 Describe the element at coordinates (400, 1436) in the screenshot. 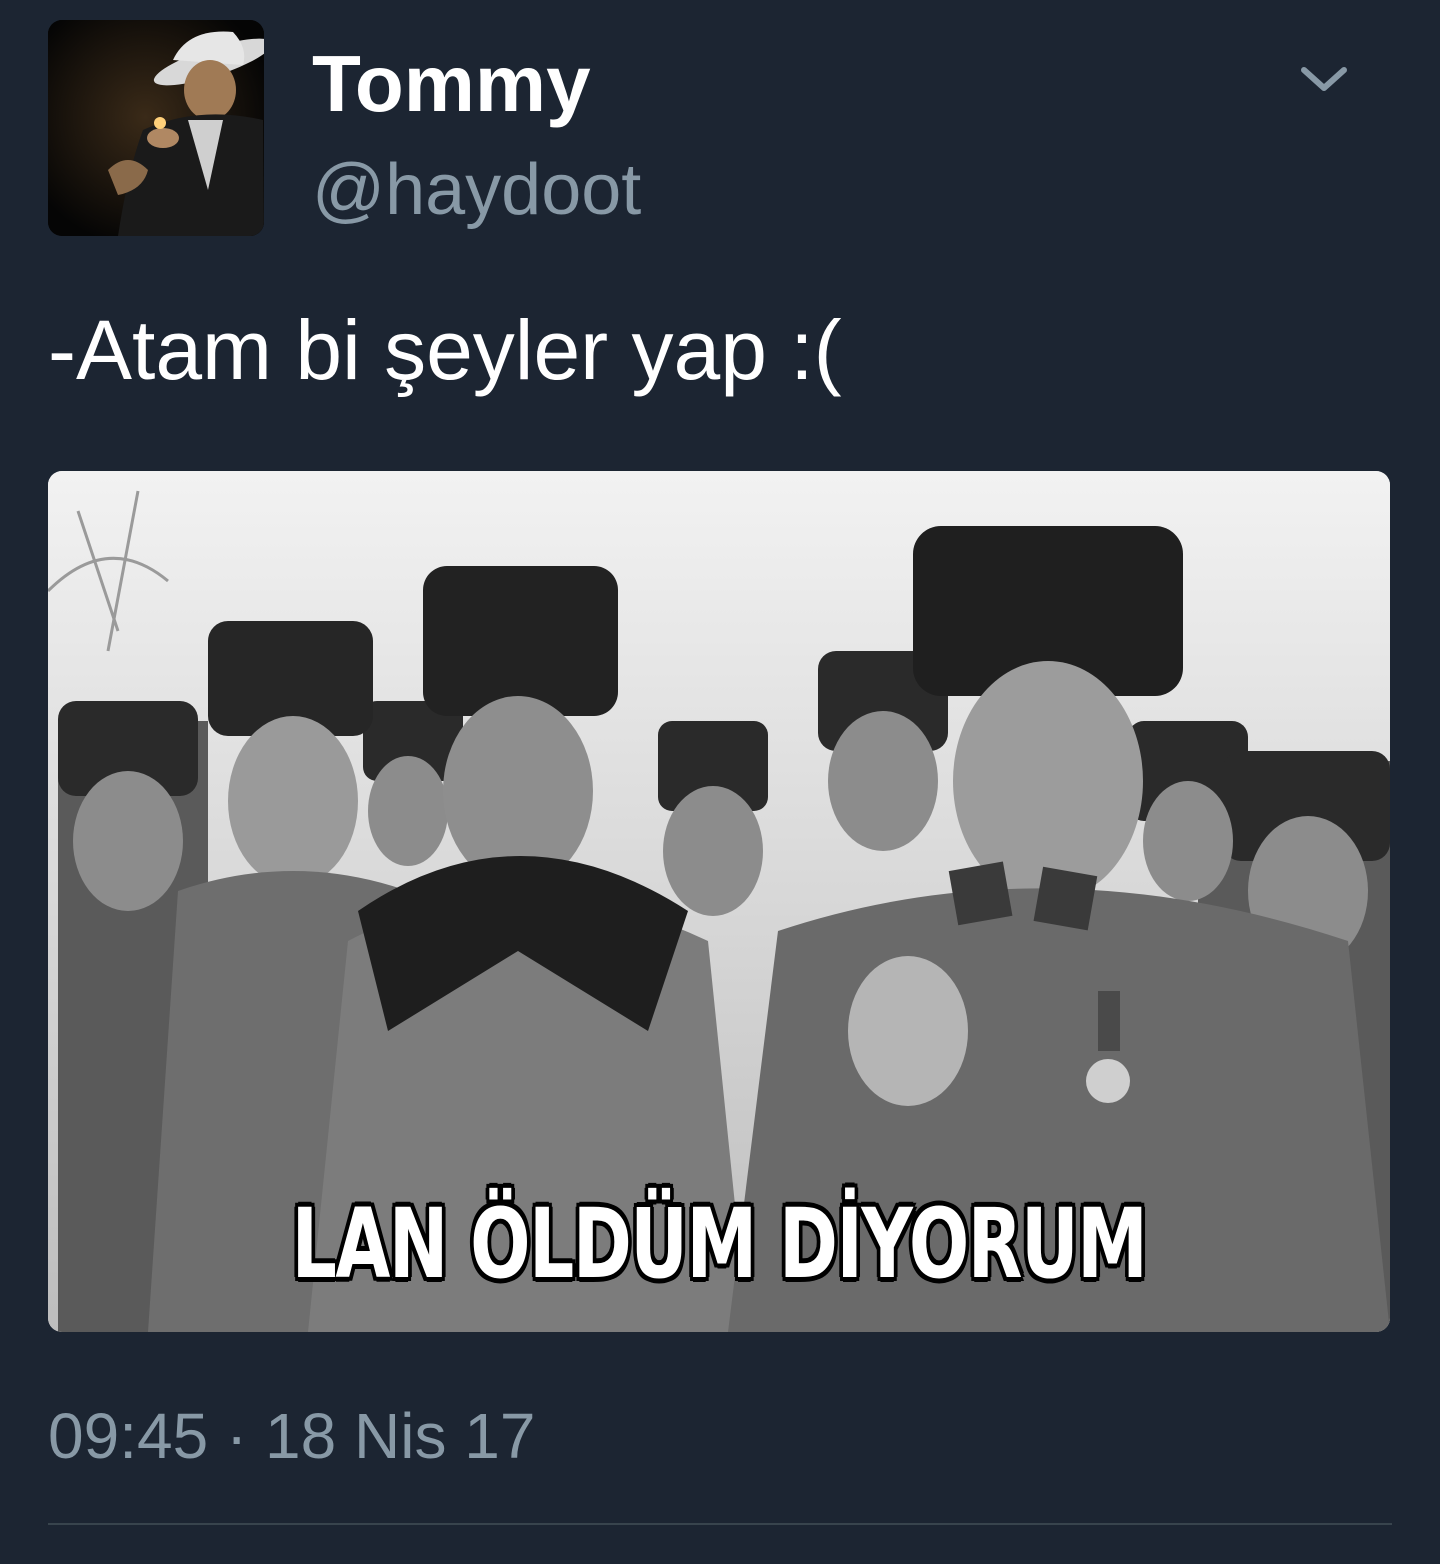

I see `tweet-date: 18 Nis 17` at that location.